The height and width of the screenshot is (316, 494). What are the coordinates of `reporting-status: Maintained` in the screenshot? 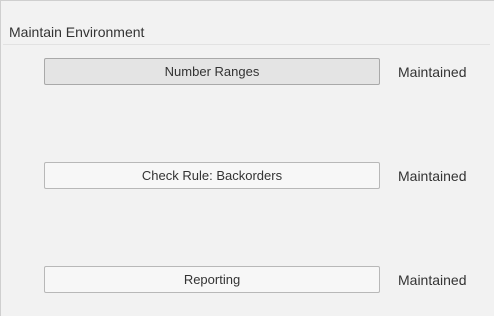 It's located at (432, 280).